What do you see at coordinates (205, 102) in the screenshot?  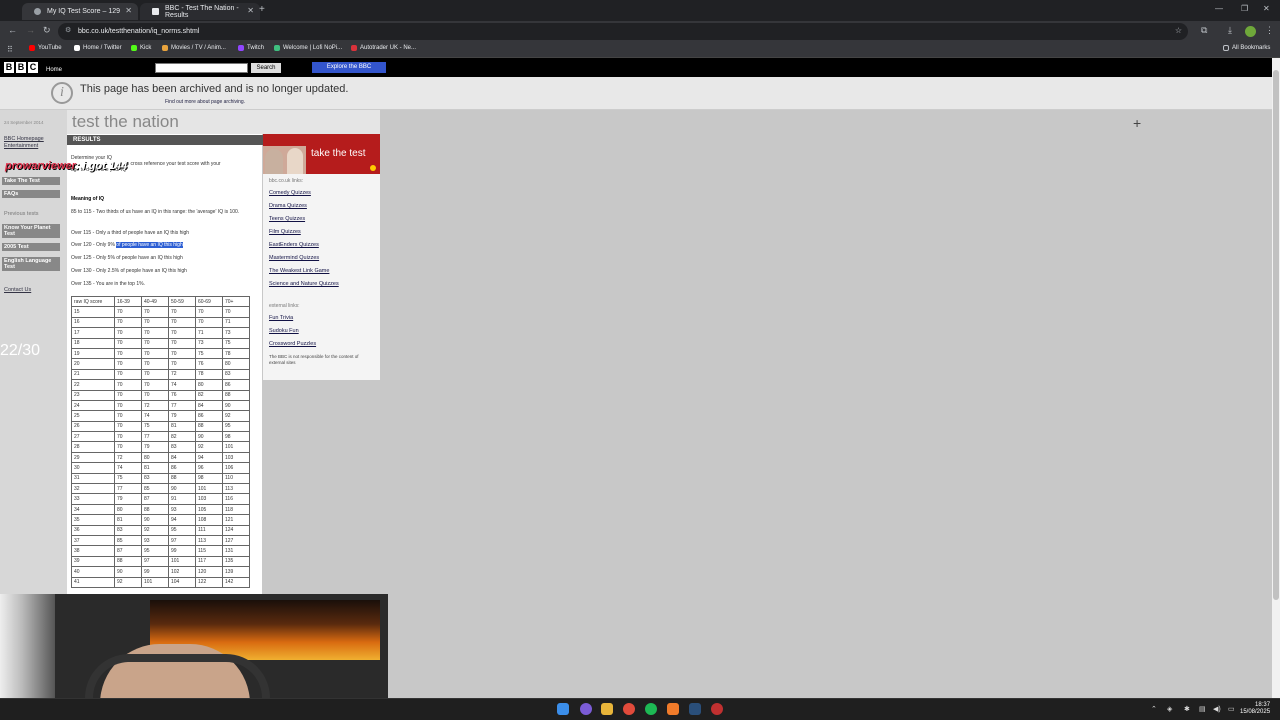 I see `archive-info-link: Find out more about page archiving.` at bounding box center [205, 102].